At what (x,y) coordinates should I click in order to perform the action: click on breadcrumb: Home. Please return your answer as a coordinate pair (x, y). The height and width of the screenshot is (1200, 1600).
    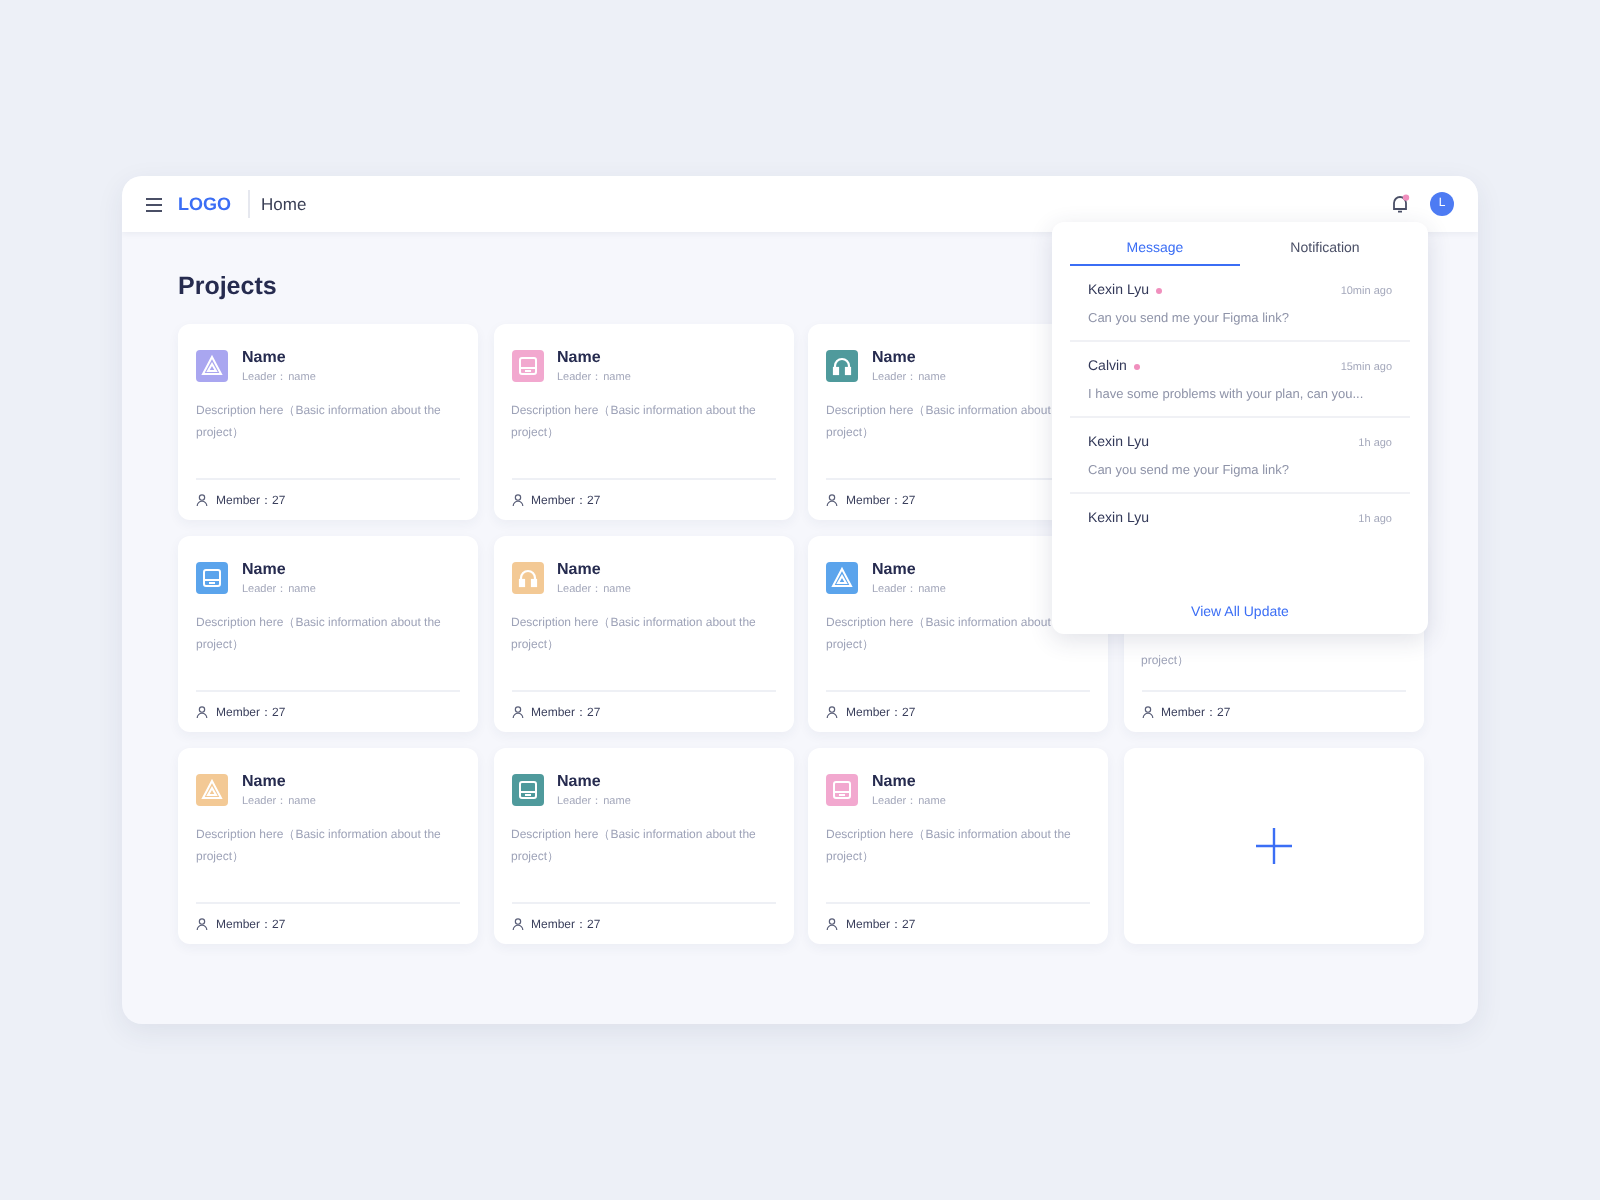
    Looking at the image, I should click on (284, 204).